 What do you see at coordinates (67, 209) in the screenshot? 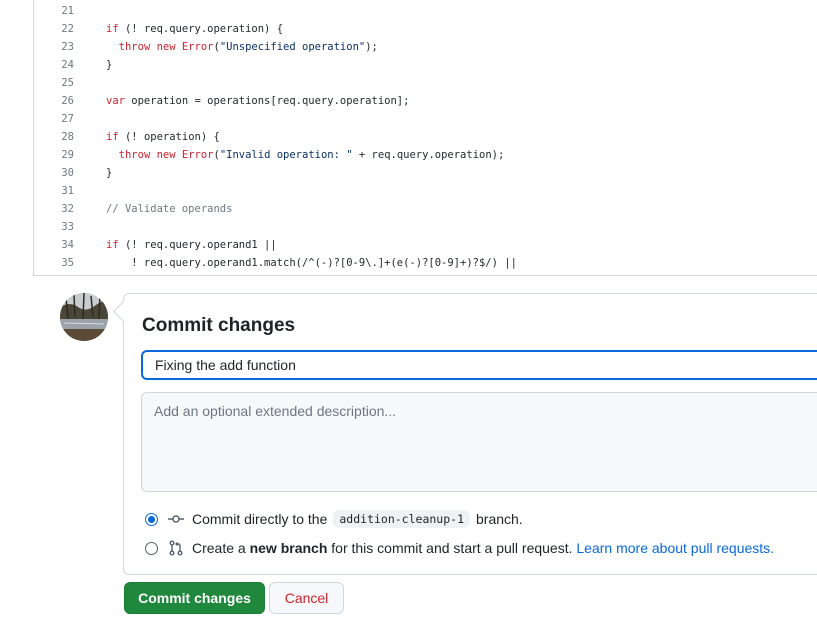
I see `line-number: 32` at bounding box center [67, 209].